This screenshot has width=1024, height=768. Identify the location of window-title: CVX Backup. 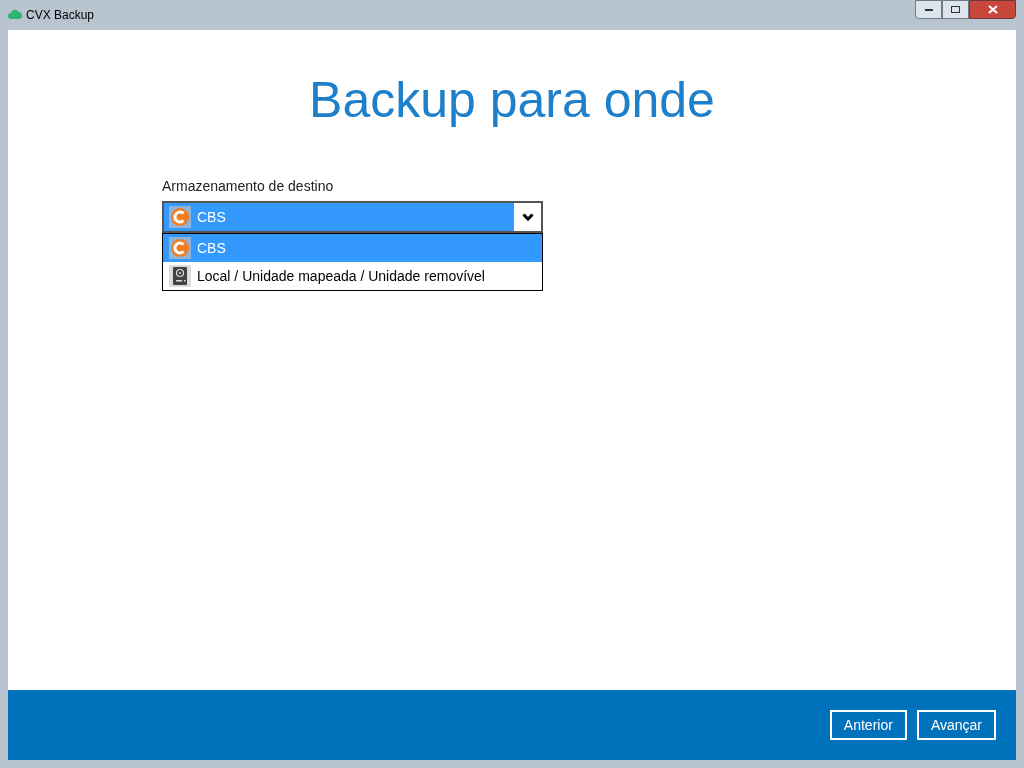
(60, 15).